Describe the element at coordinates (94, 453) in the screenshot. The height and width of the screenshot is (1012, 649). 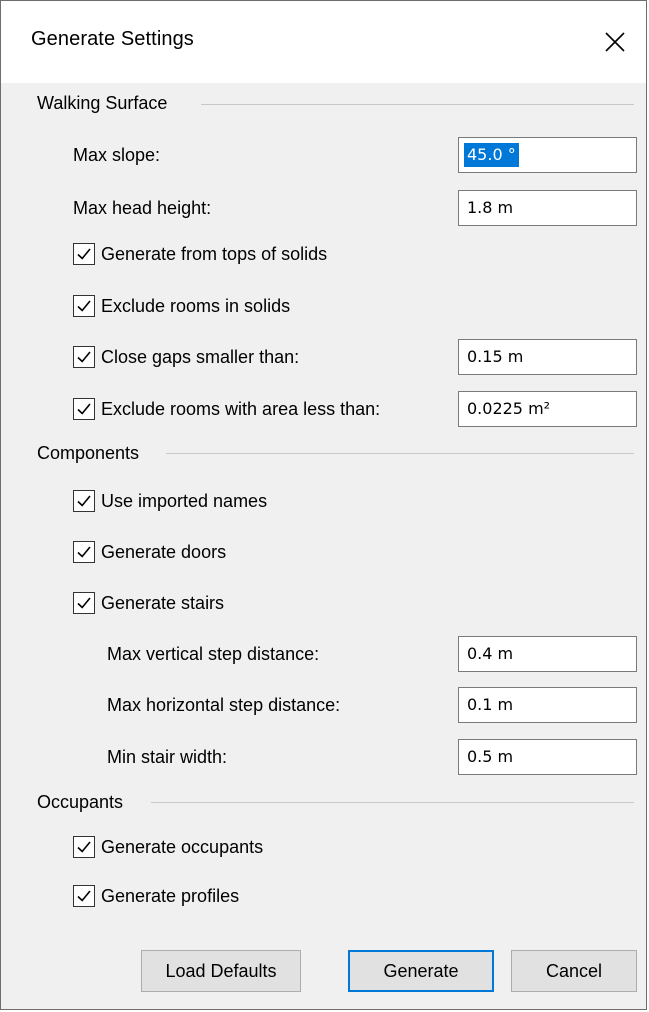
I see `components-heading: Components` at that location.